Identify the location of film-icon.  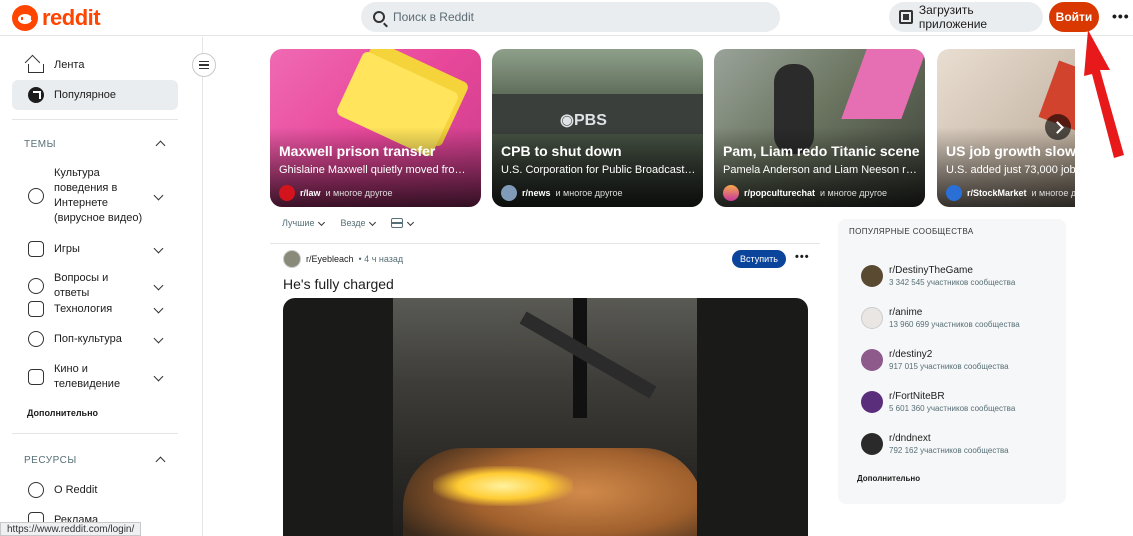
(36, 377).